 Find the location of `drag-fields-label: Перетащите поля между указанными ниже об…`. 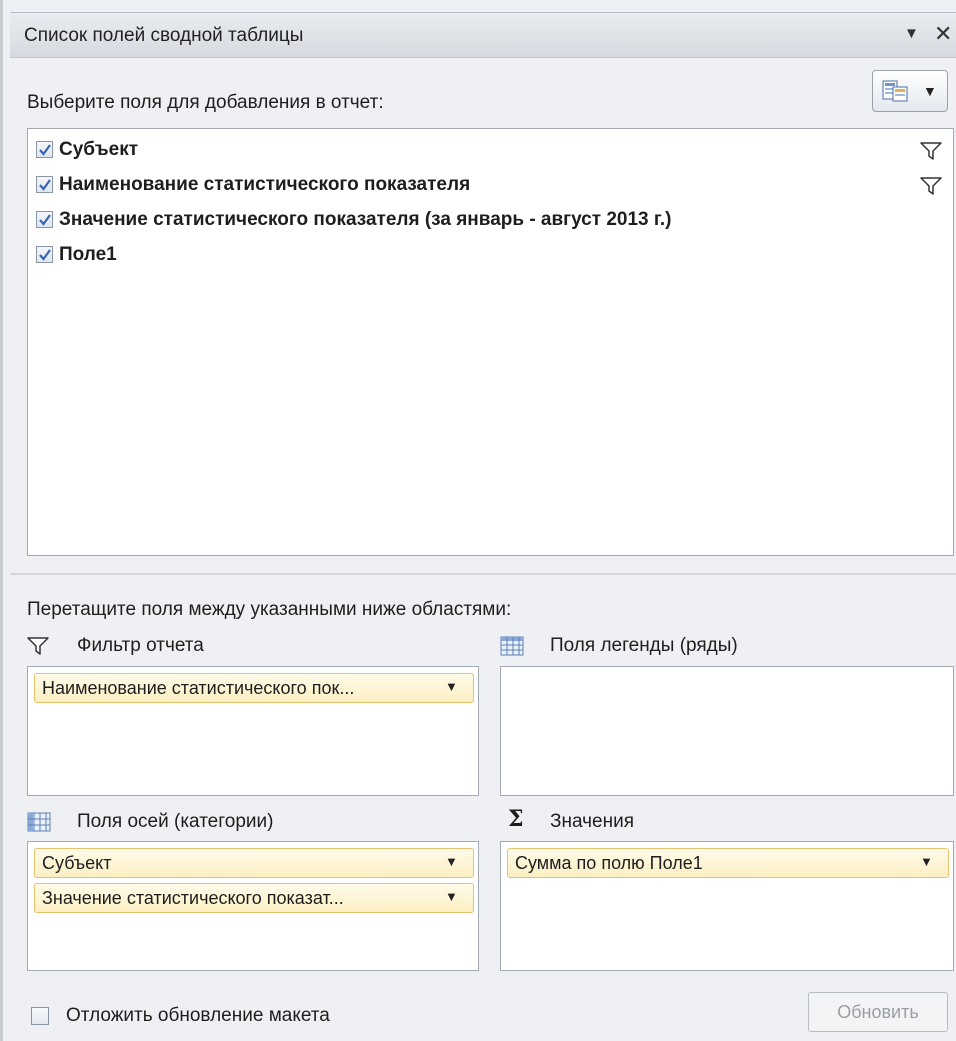

drag-fields-label: Перетащите поля между указанными ниже об… is located at coordinates (269, 609).